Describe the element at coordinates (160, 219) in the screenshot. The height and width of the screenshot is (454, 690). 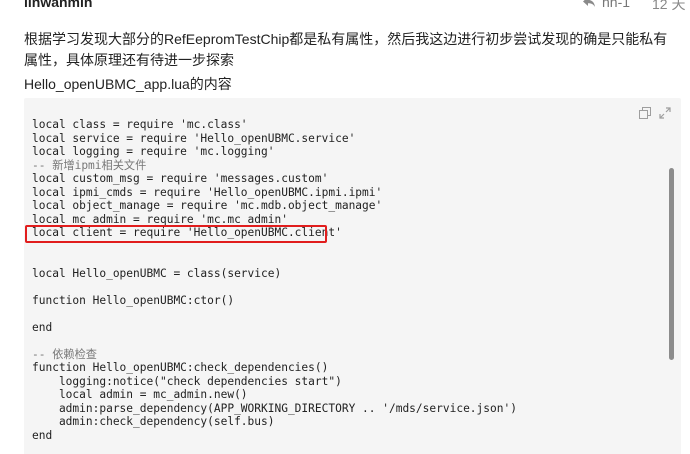
I see `code-line: local mc_admin = require 'mc.mc_admin'` at that location.